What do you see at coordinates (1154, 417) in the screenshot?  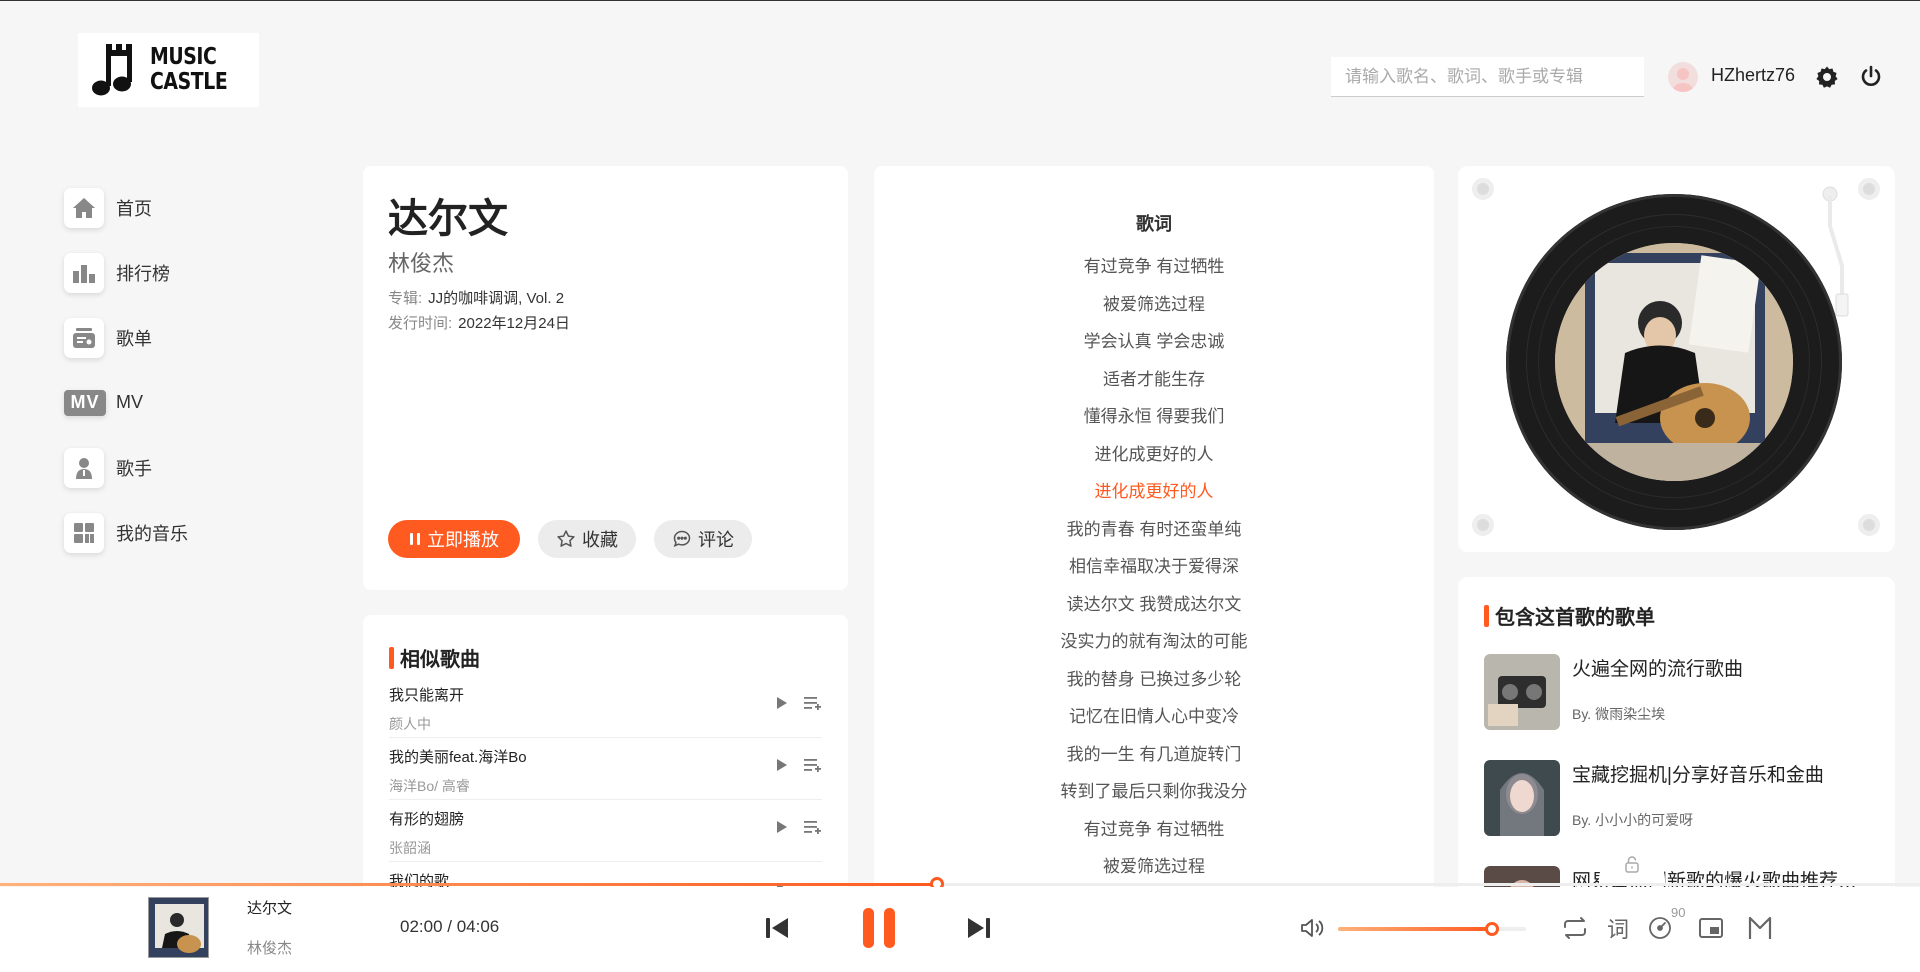 I see `lyric-line: 懂得永恒 得要我们` at bounding box center [1154, 417].